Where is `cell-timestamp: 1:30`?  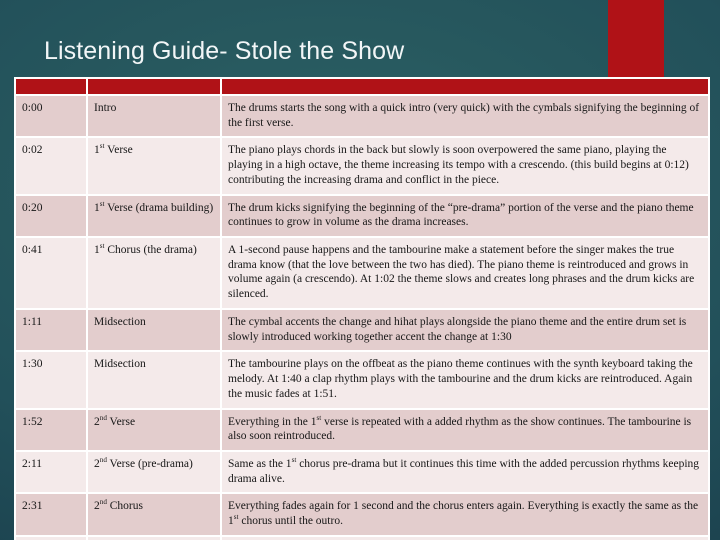 cell-timestamp: 1:30 is located at coordinates (51, 380).